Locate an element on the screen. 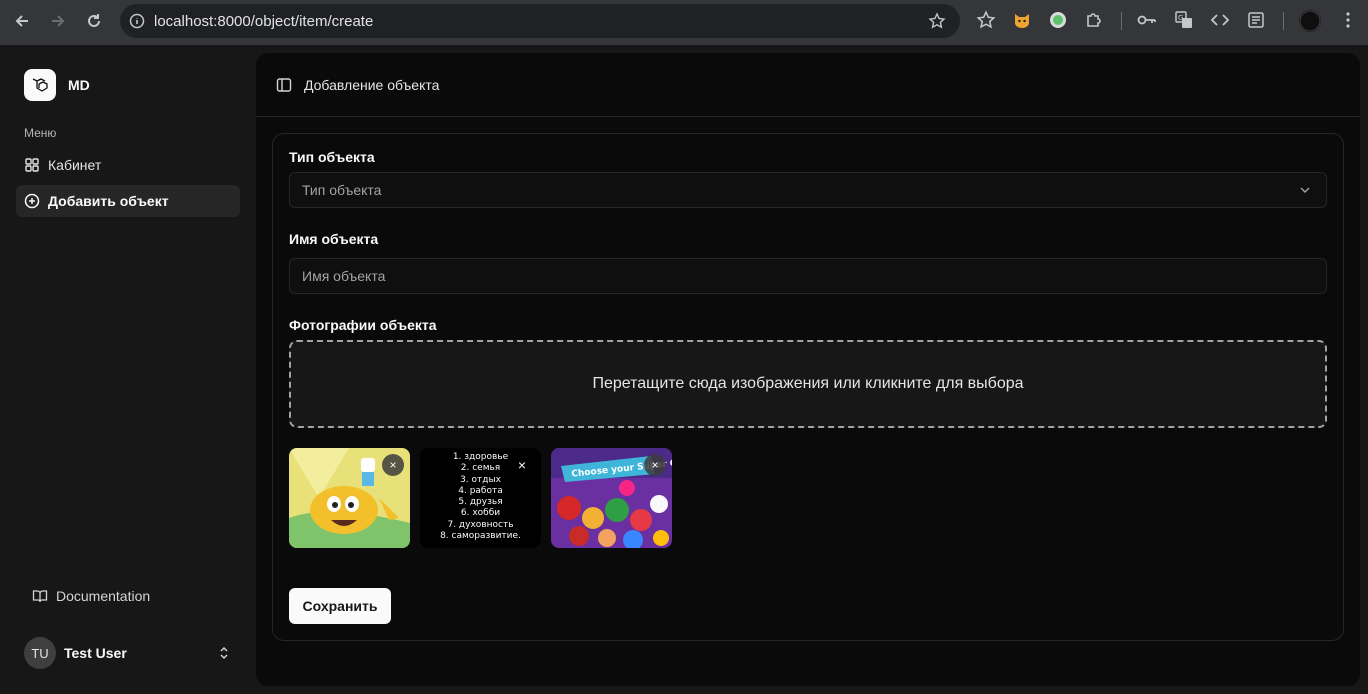 This screenshot has width=1368, height=694. key-icon is located at coordinates (1147, 22).